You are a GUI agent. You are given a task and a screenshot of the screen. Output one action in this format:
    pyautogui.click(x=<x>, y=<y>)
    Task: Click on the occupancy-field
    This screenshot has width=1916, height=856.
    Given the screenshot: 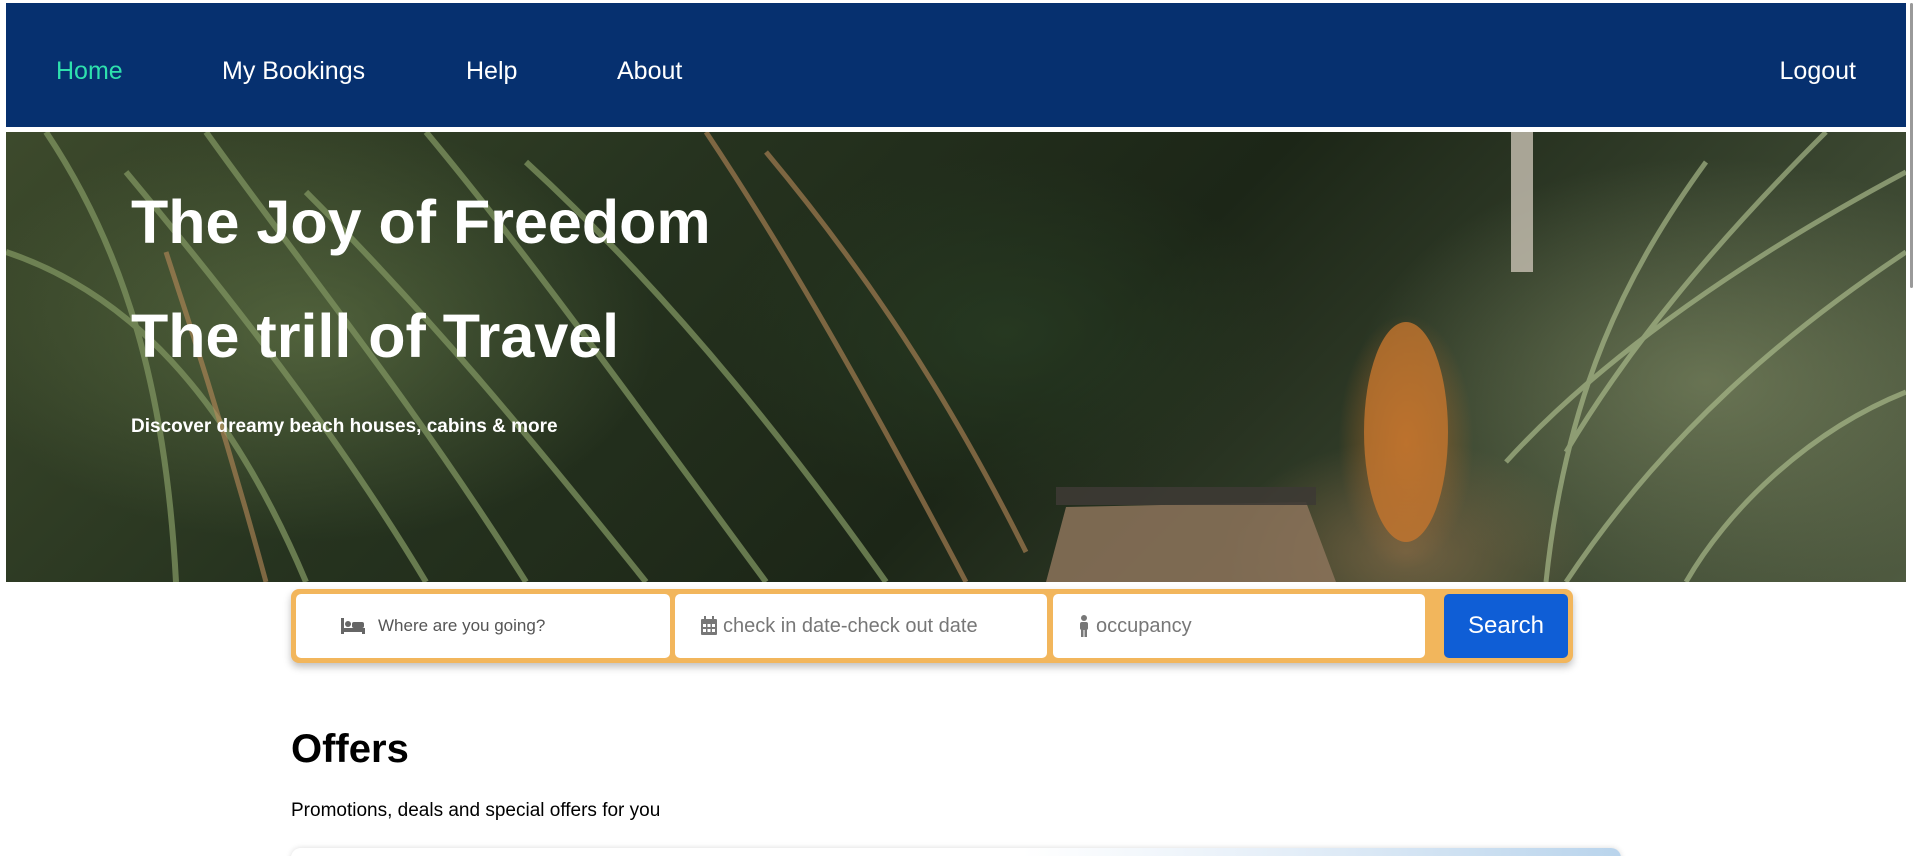 What is the action you would take?
    pyautogui.click(x=1239, y=626)
    